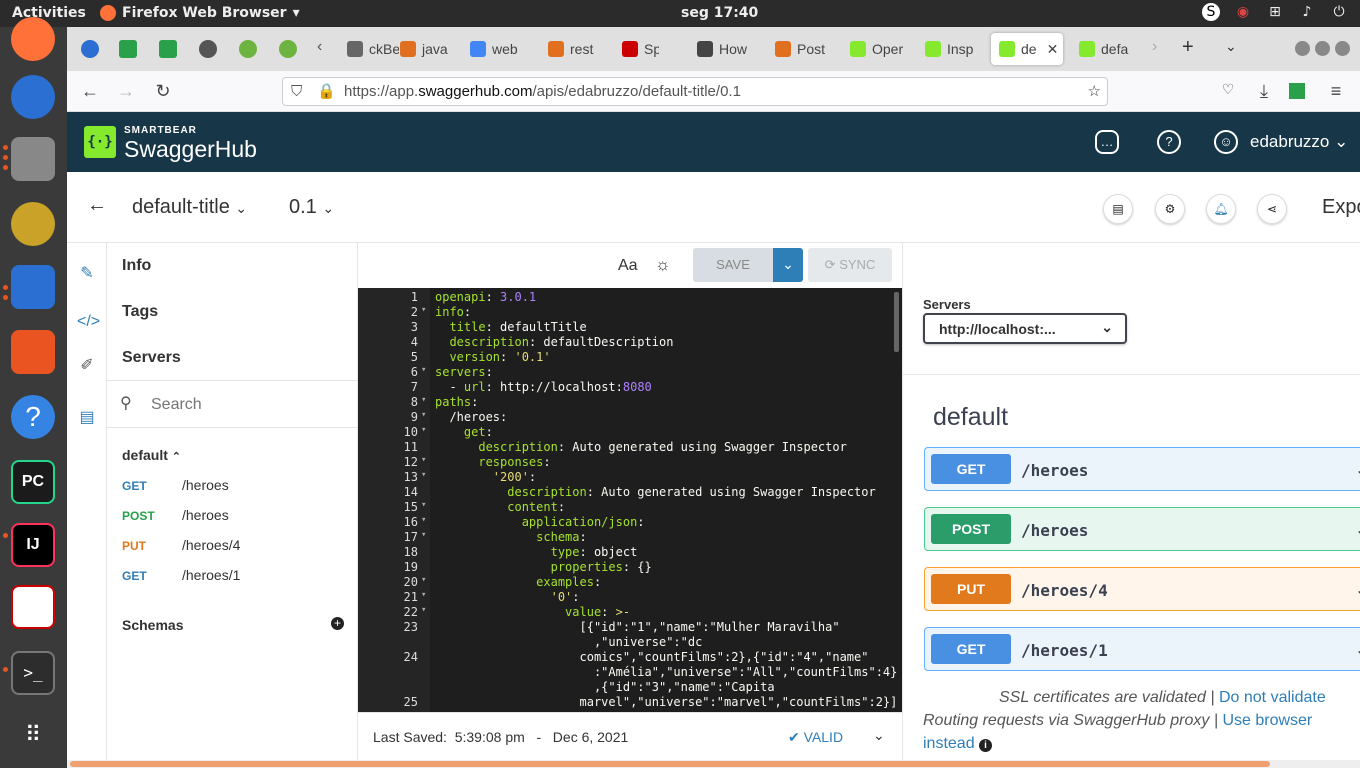 The image size is (1360, 768). What do you see at coordinates (670, 764) in the screenshot?
I see `scroll-thumb` at bounding box center [670, 764].